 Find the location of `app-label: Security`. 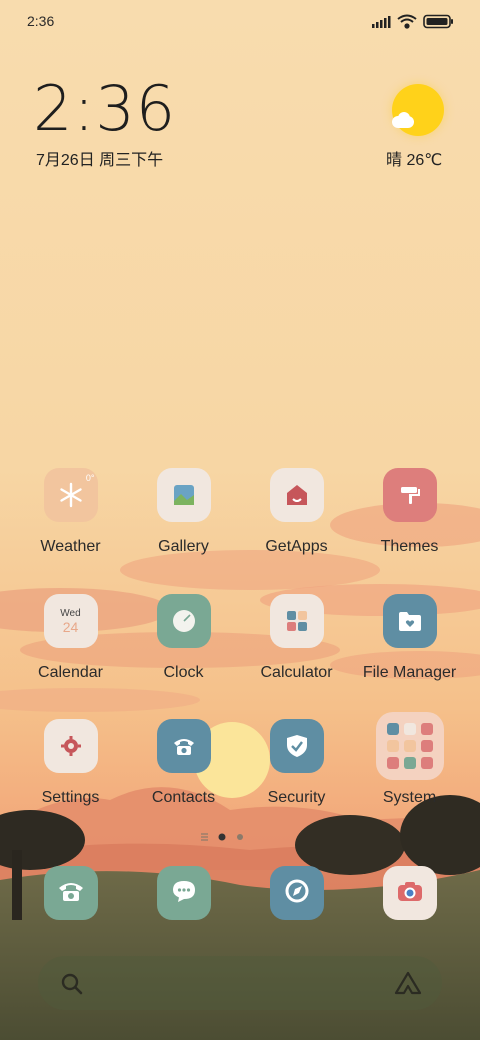

app-label: Security is located at coordinates (296, 797).